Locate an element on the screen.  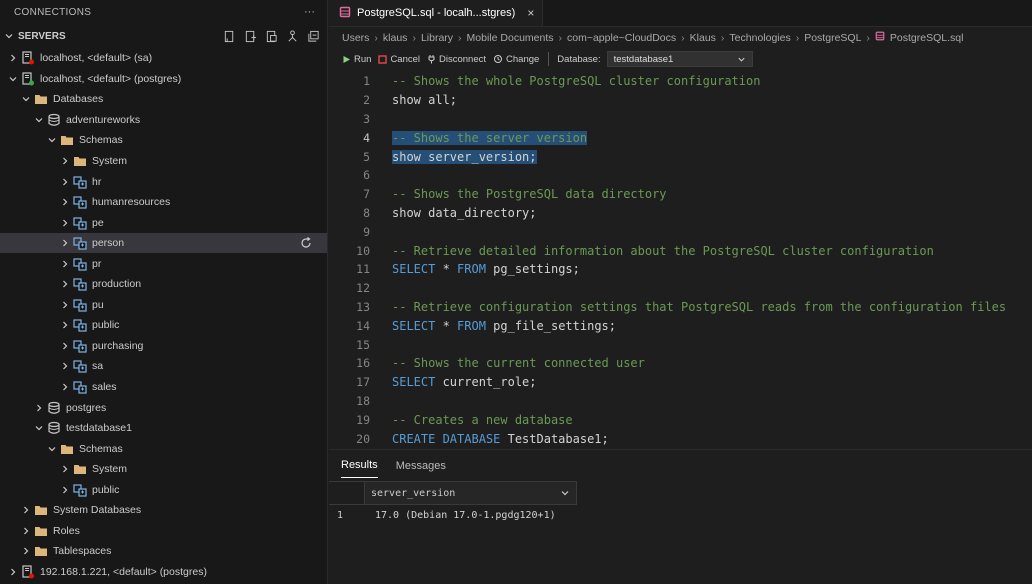
tree-item-sales: sales is located at coordinates (163, 387).